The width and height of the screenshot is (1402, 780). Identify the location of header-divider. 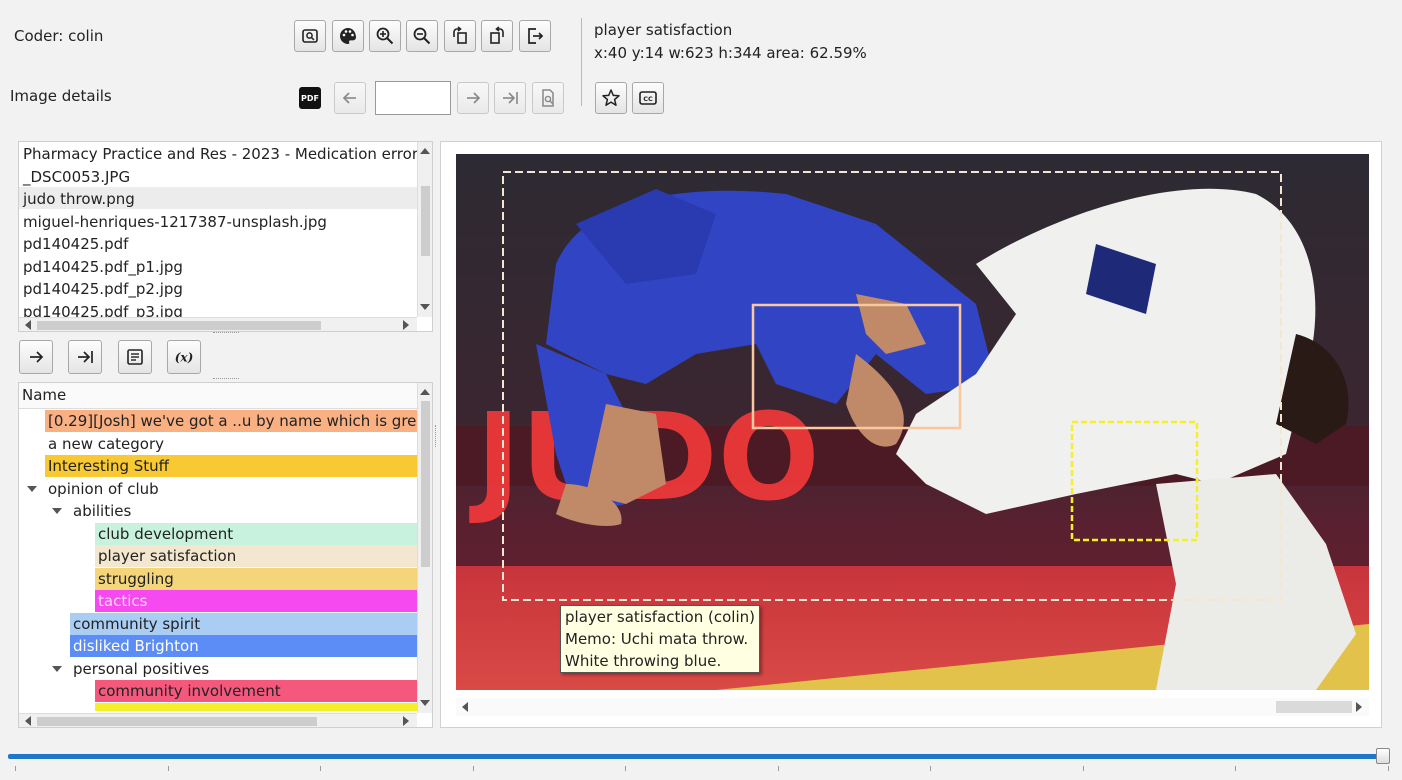
(581, 62).